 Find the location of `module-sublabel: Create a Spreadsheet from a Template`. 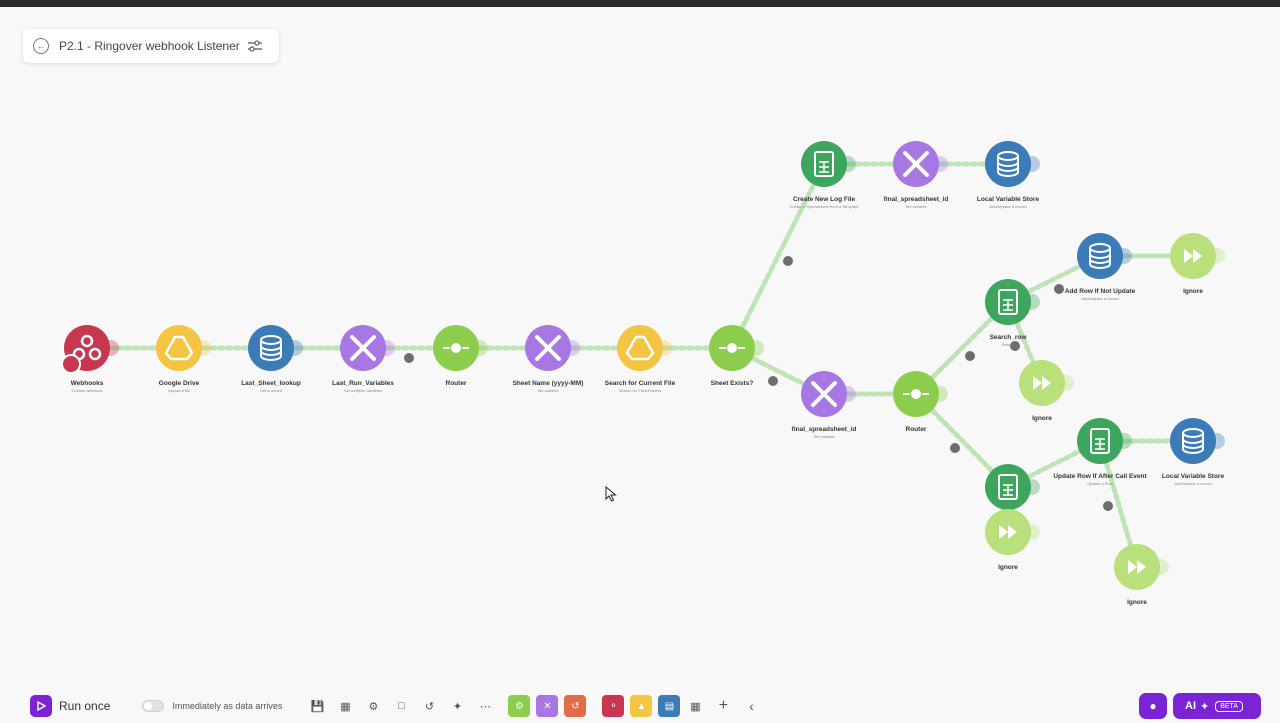

module-sublabel: Create a Spreadsheet from a Template is located at coordinates (825, 206).